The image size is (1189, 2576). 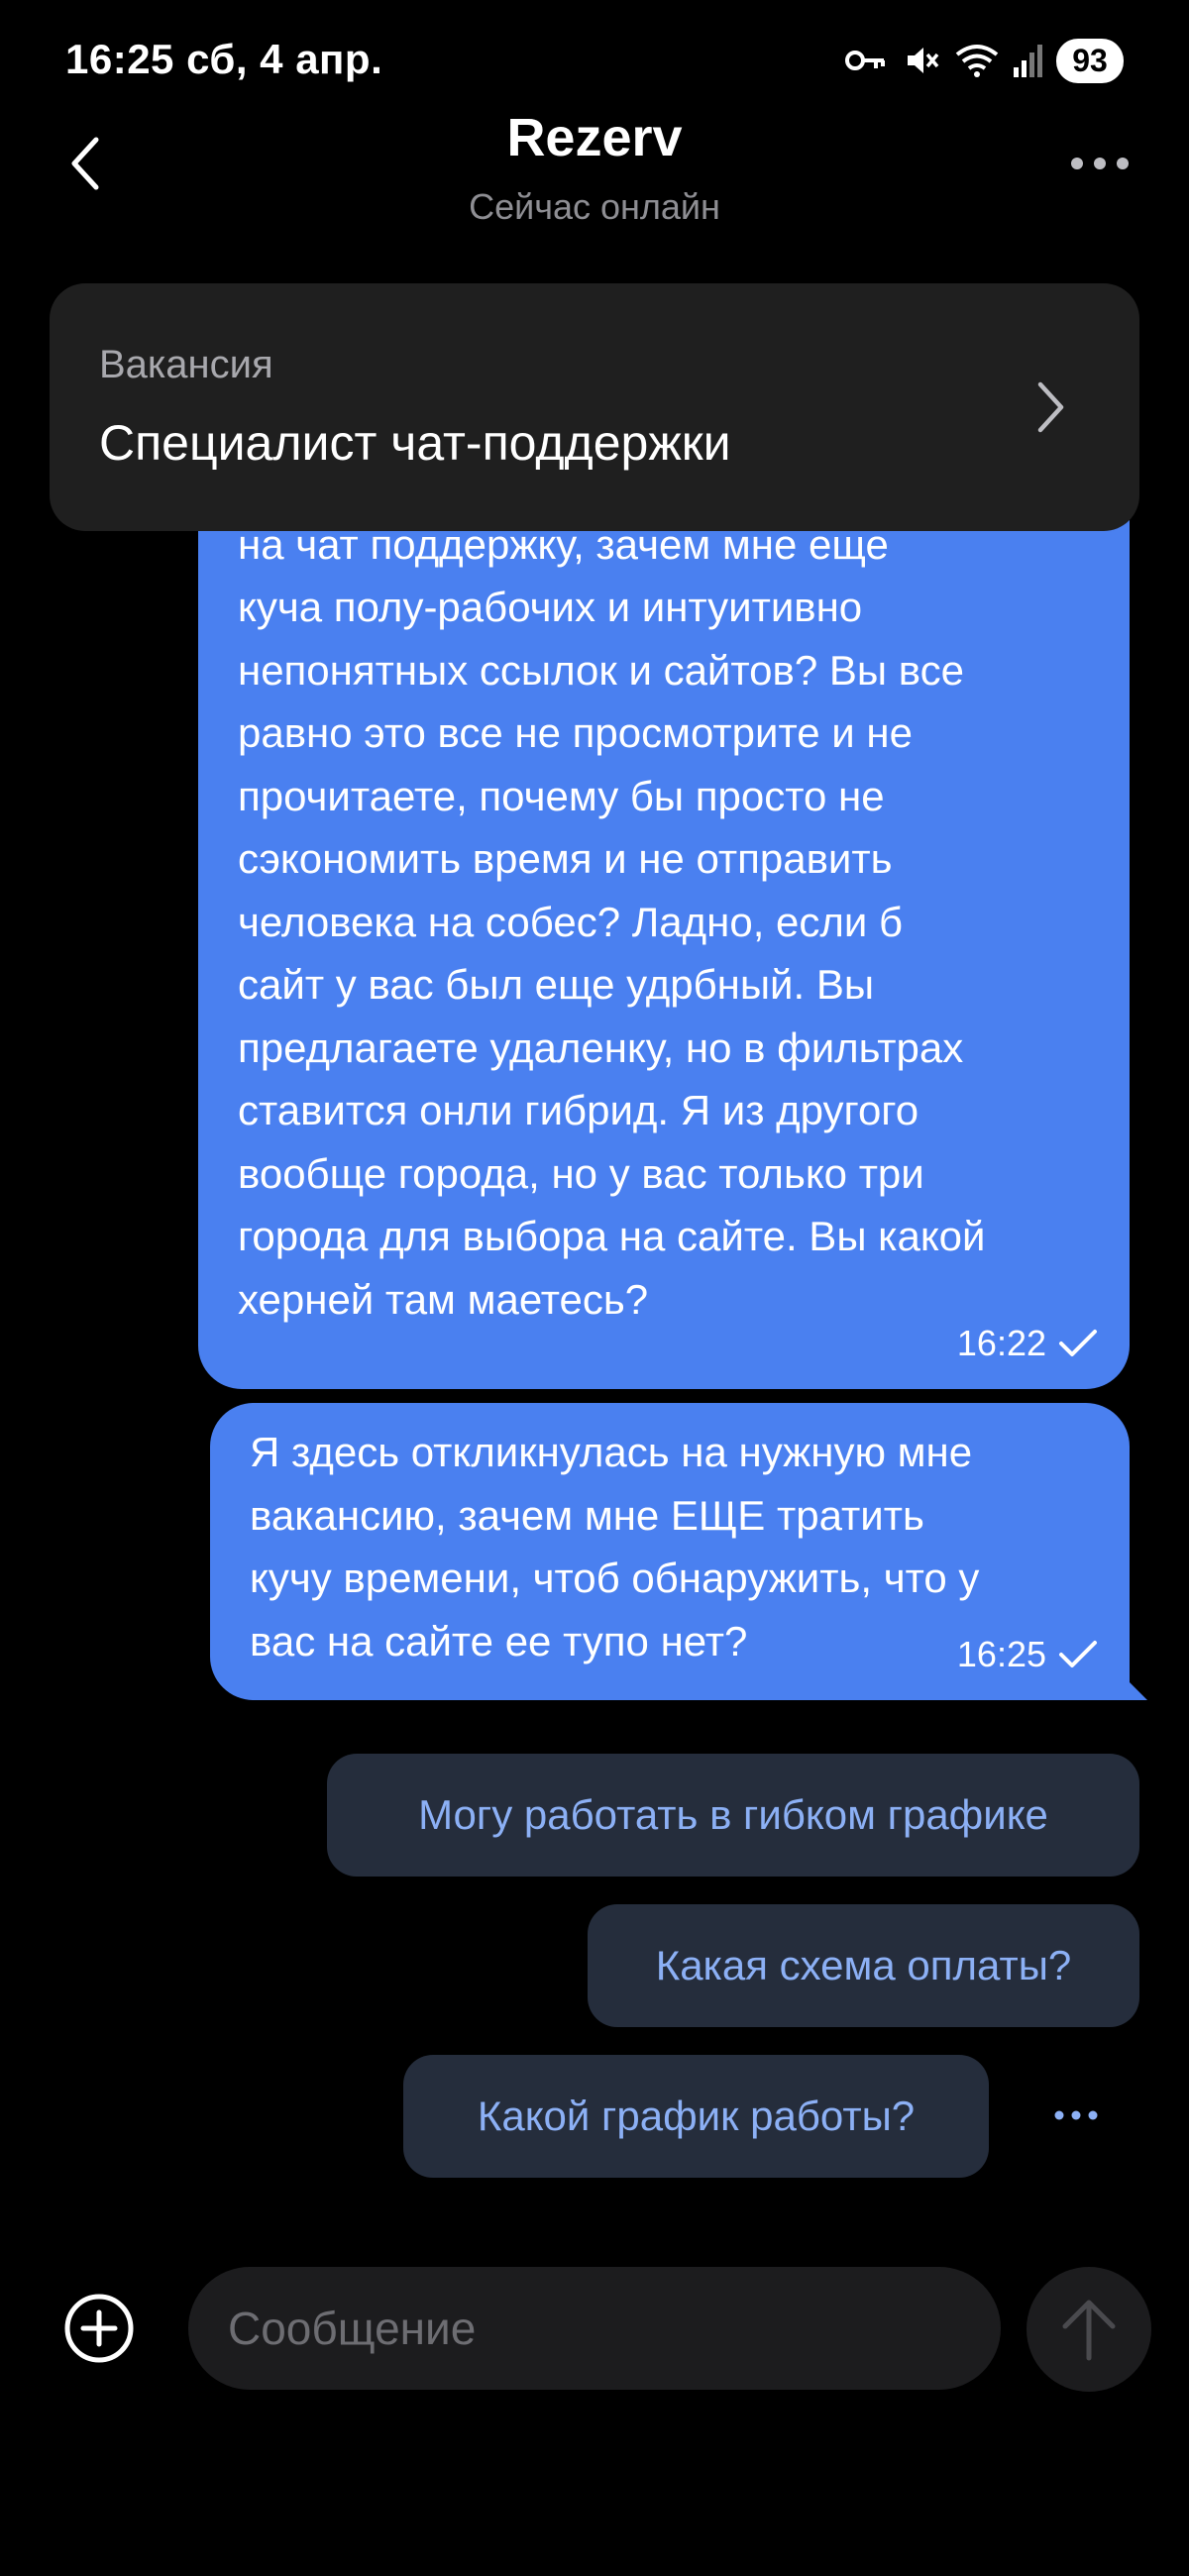 I want to click on message-meta: 16:22, so click(x=1028, y=1343).